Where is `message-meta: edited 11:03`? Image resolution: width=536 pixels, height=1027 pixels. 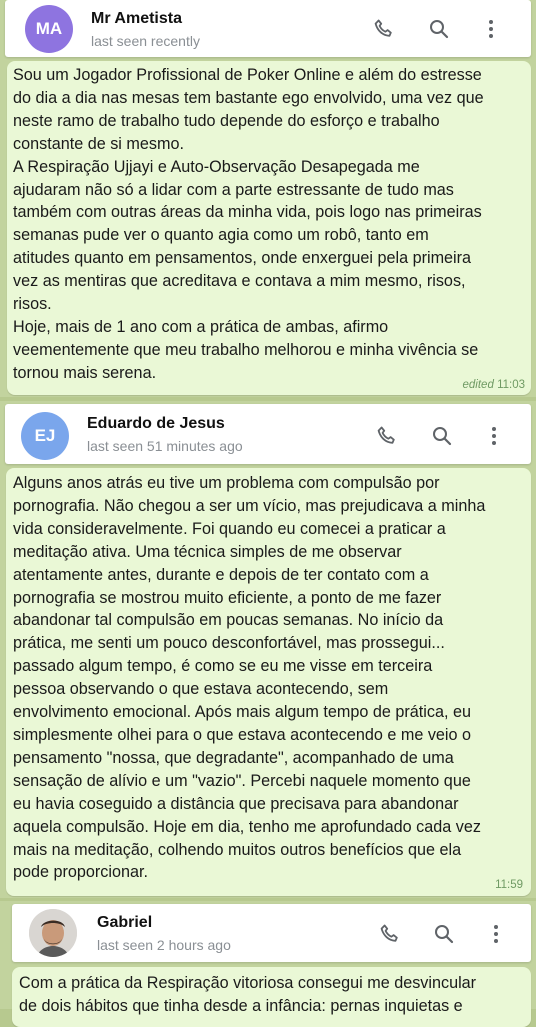 message-meta: edited 11:03 is located at coordinates (494, 385).